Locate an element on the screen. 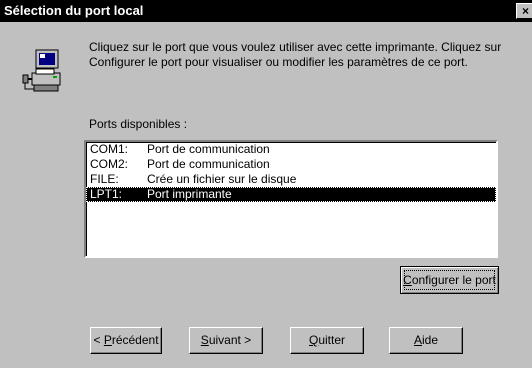 The image size is (532, 368). configure-port-button: Configurer le port is located at coordinates (449, 280).